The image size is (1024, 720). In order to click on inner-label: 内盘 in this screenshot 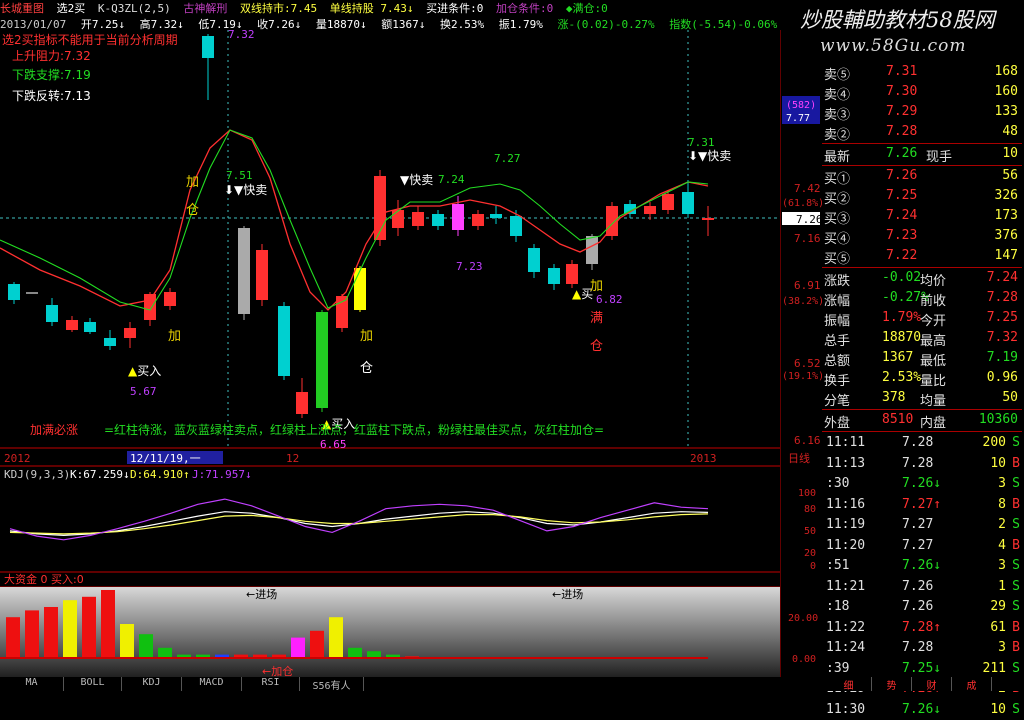, I will do `click(933, 423)`.